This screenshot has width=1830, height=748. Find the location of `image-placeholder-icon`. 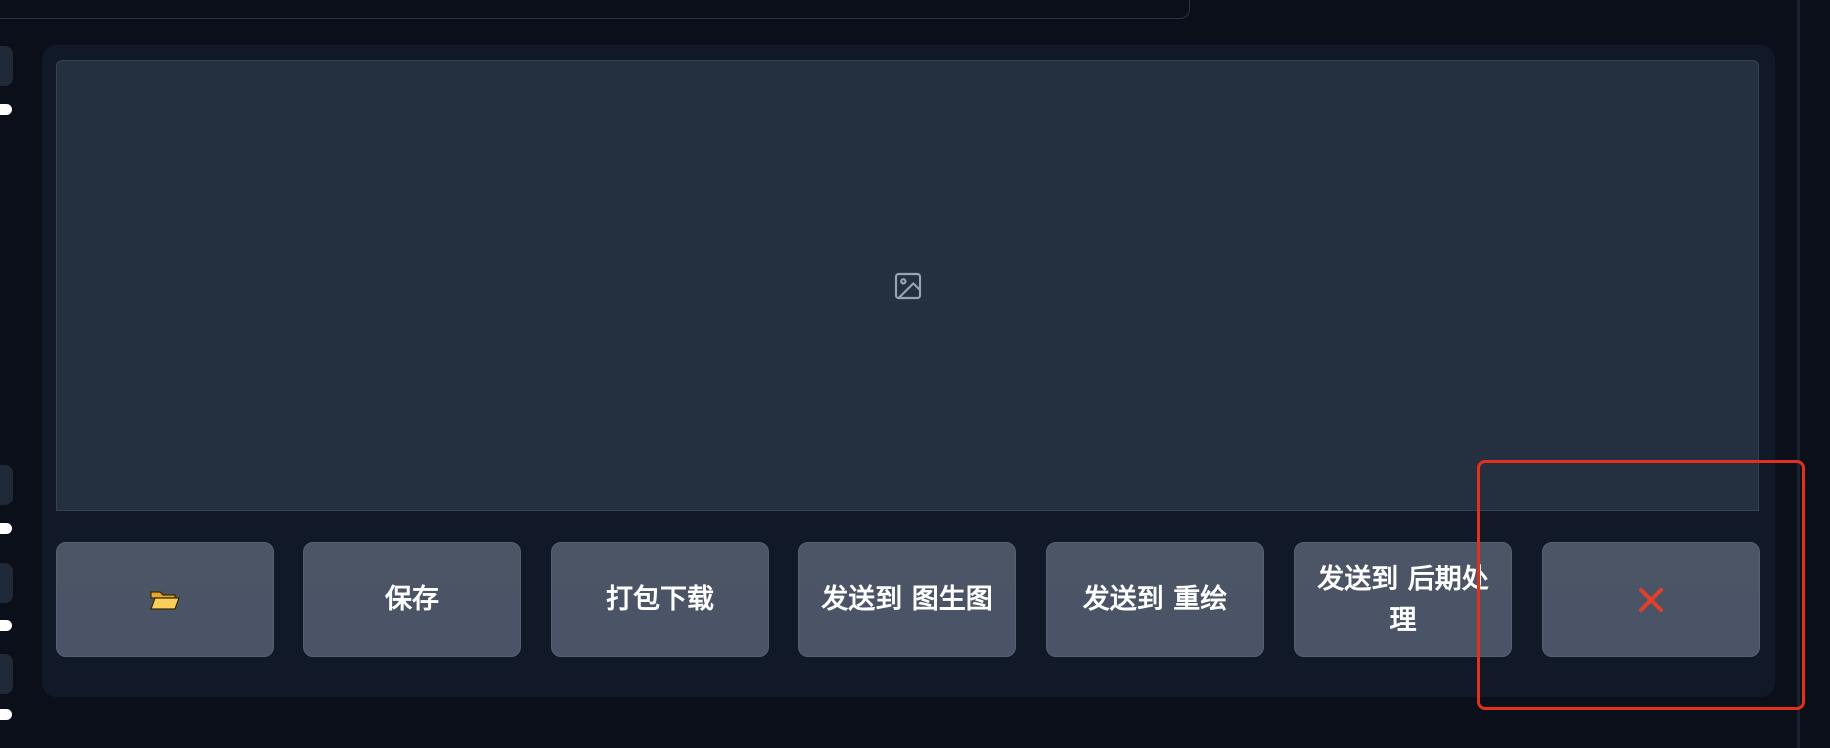

image-placeholder-icon is located at coordinates (907, 285).